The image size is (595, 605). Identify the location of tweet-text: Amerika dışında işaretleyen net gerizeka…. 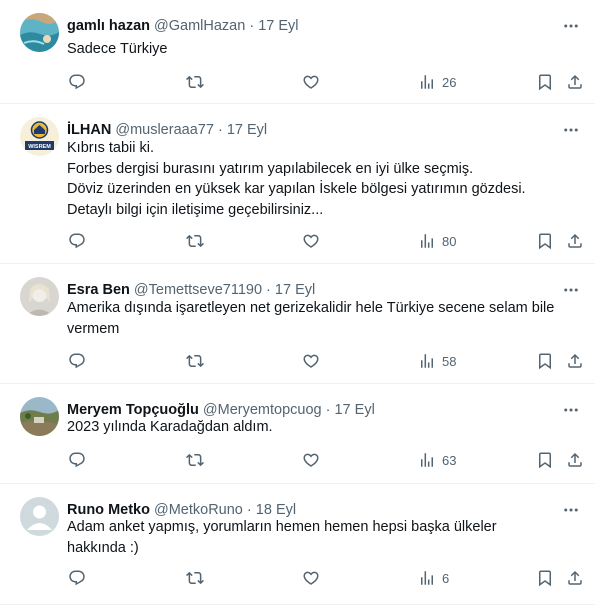
(324, 318).